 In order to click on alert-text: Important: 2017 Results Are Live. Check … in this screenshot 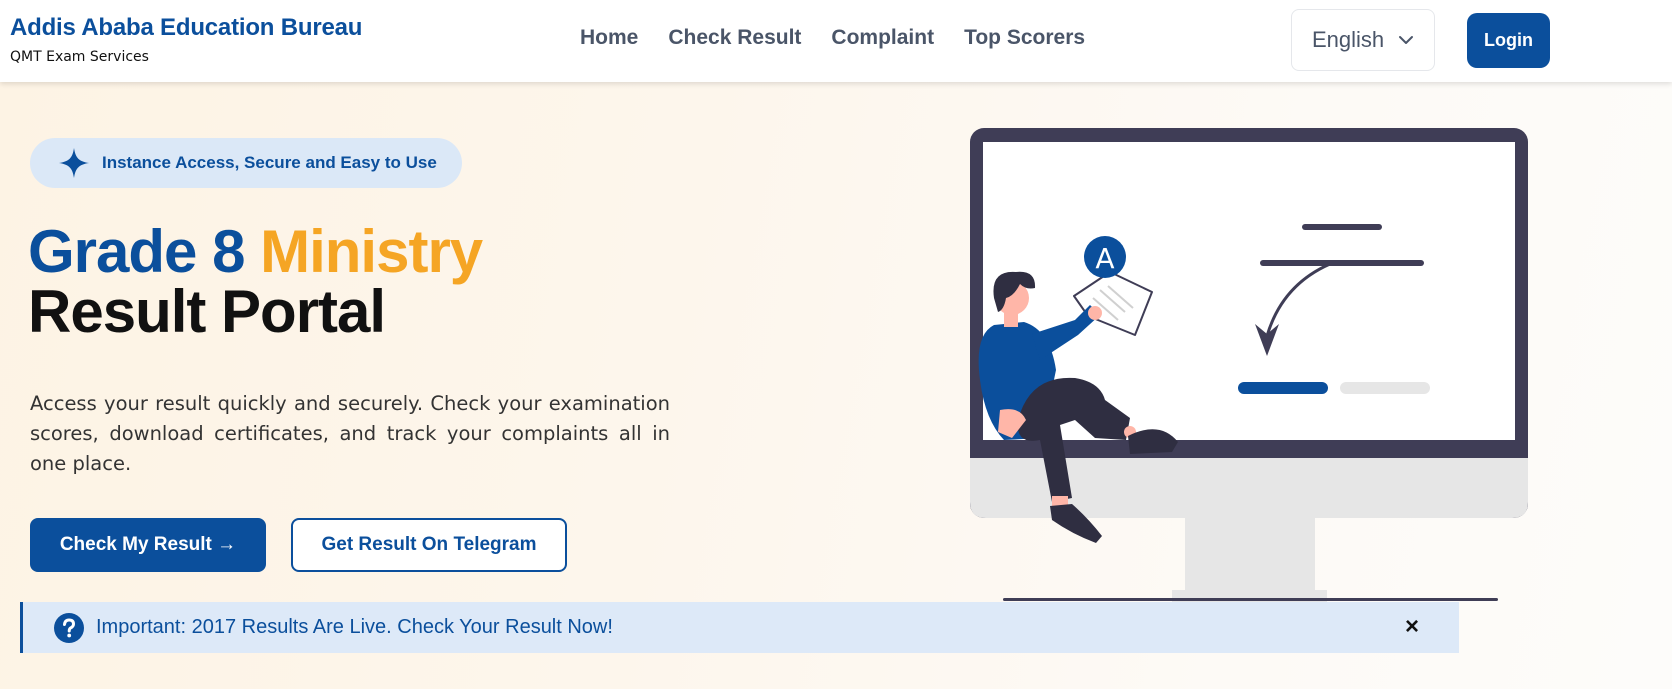, I will do `click(354, 627)`.